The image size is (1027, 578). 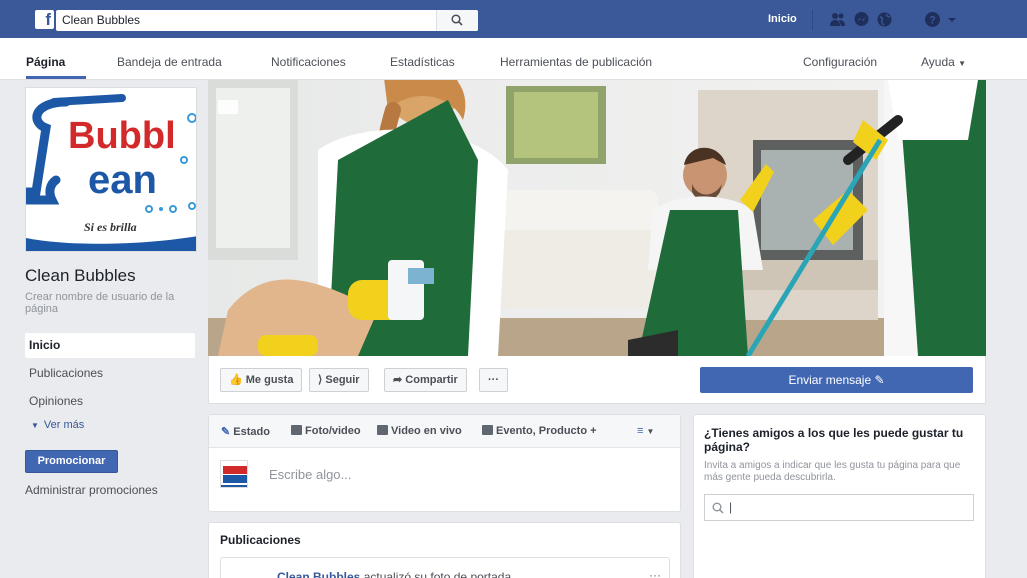 I want to click on search-box, so click(x=267, y=20).